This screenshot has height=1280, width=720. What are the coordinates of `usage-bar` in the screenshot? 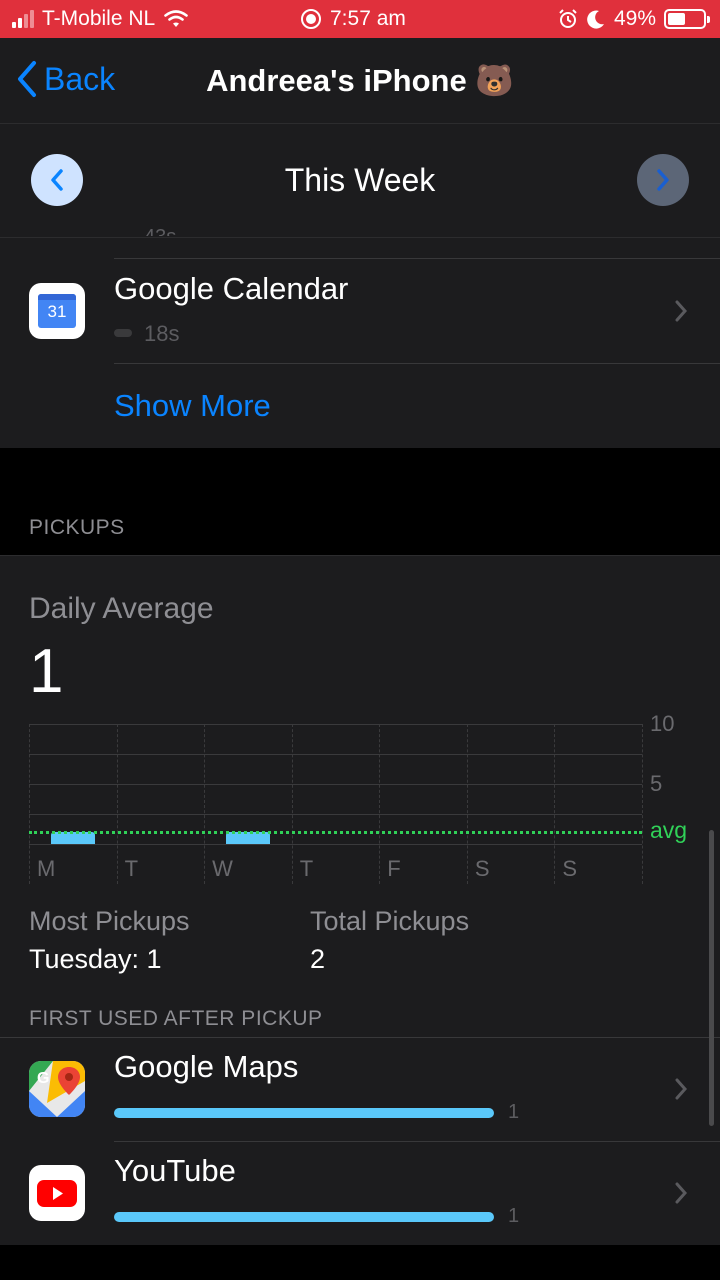 It's located at (123, 333).